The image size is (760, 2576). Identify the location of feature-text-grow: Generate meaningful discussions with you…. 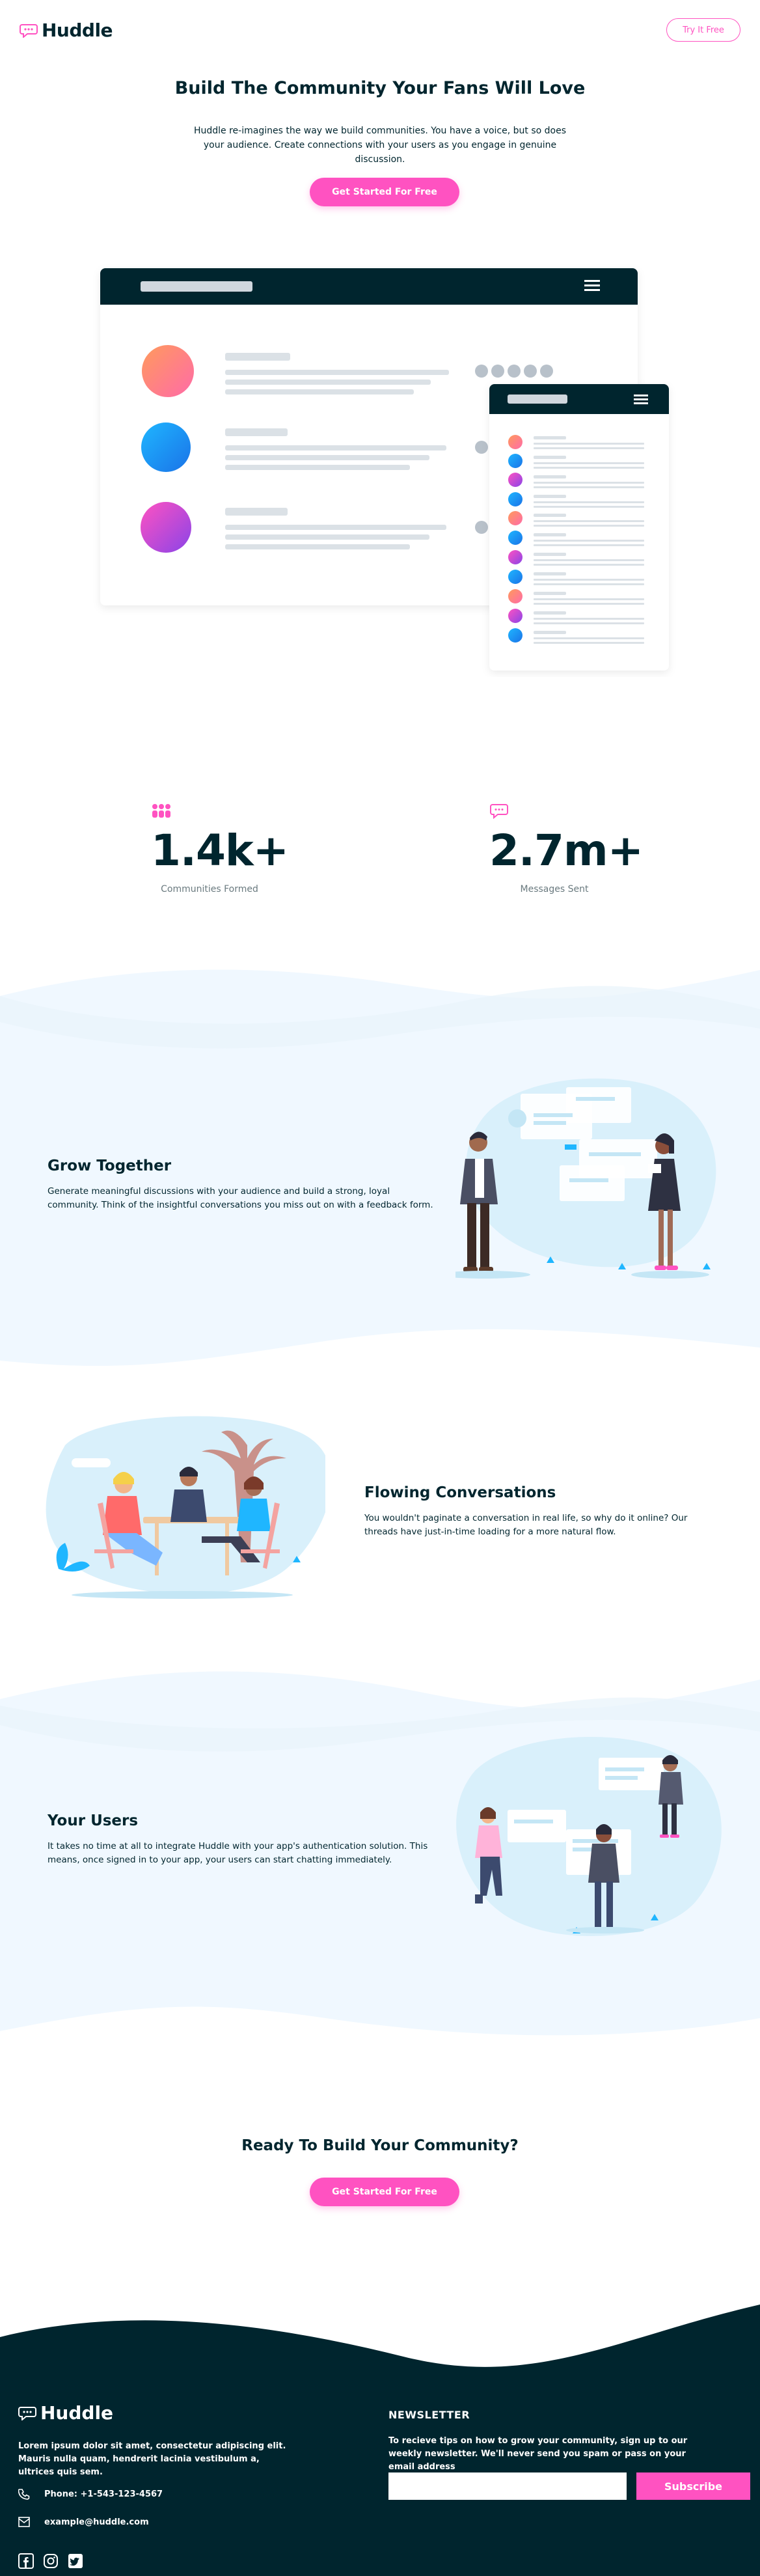
(240, 1198).